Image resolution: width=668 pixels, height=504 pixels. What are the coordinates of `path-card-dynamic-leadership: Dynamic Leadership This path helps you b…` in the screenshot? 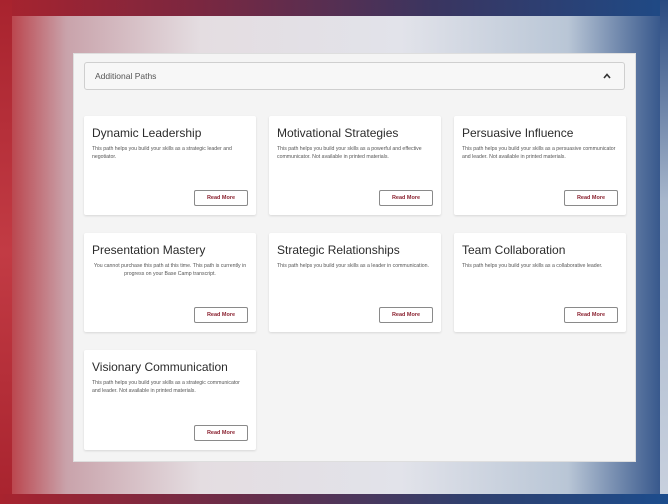 It's located at (170, 165).